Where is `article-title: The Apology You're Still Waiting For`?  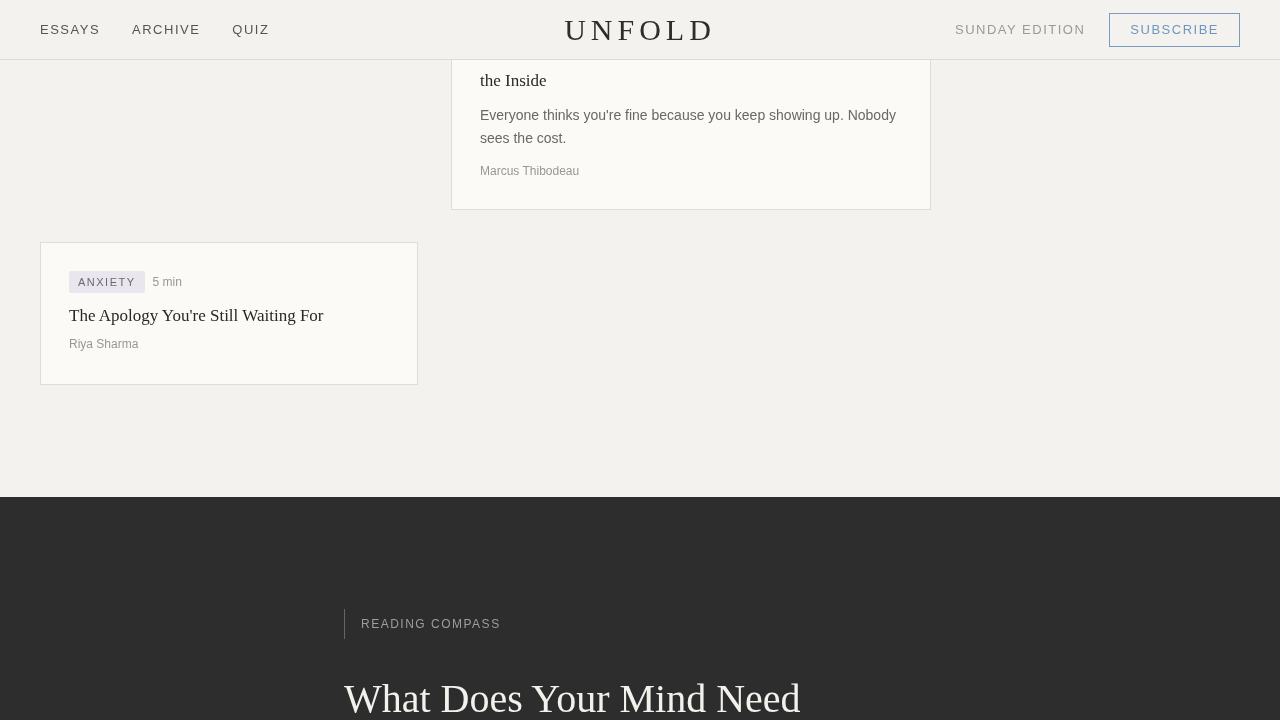 article-title: The Apology You're Still Waiting For is located at coordinates (197, 316).